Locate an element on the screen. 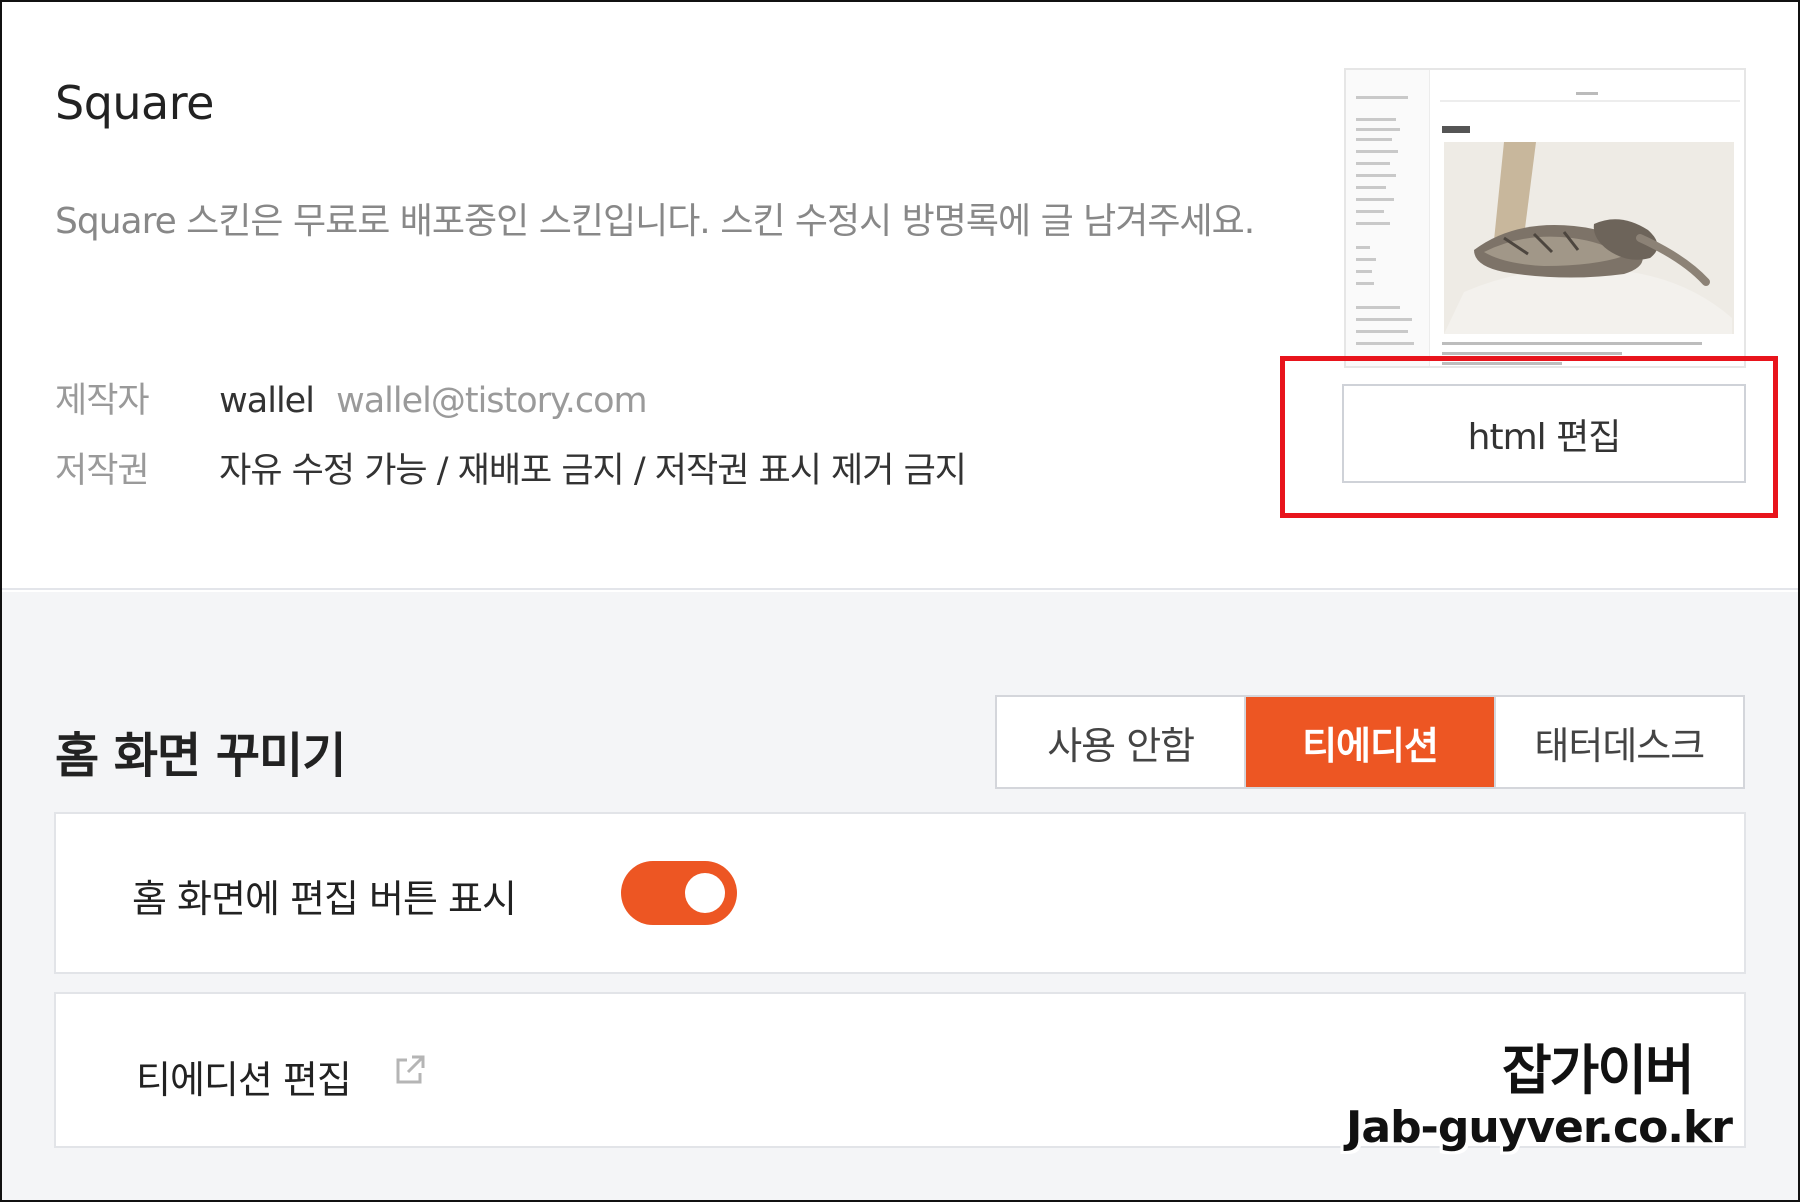 The height and width of the screenshot is (1202, 1800). home-mode-selector: 사용 안함 티에디션 태터데스크 is located at coordinates (1370, 742).